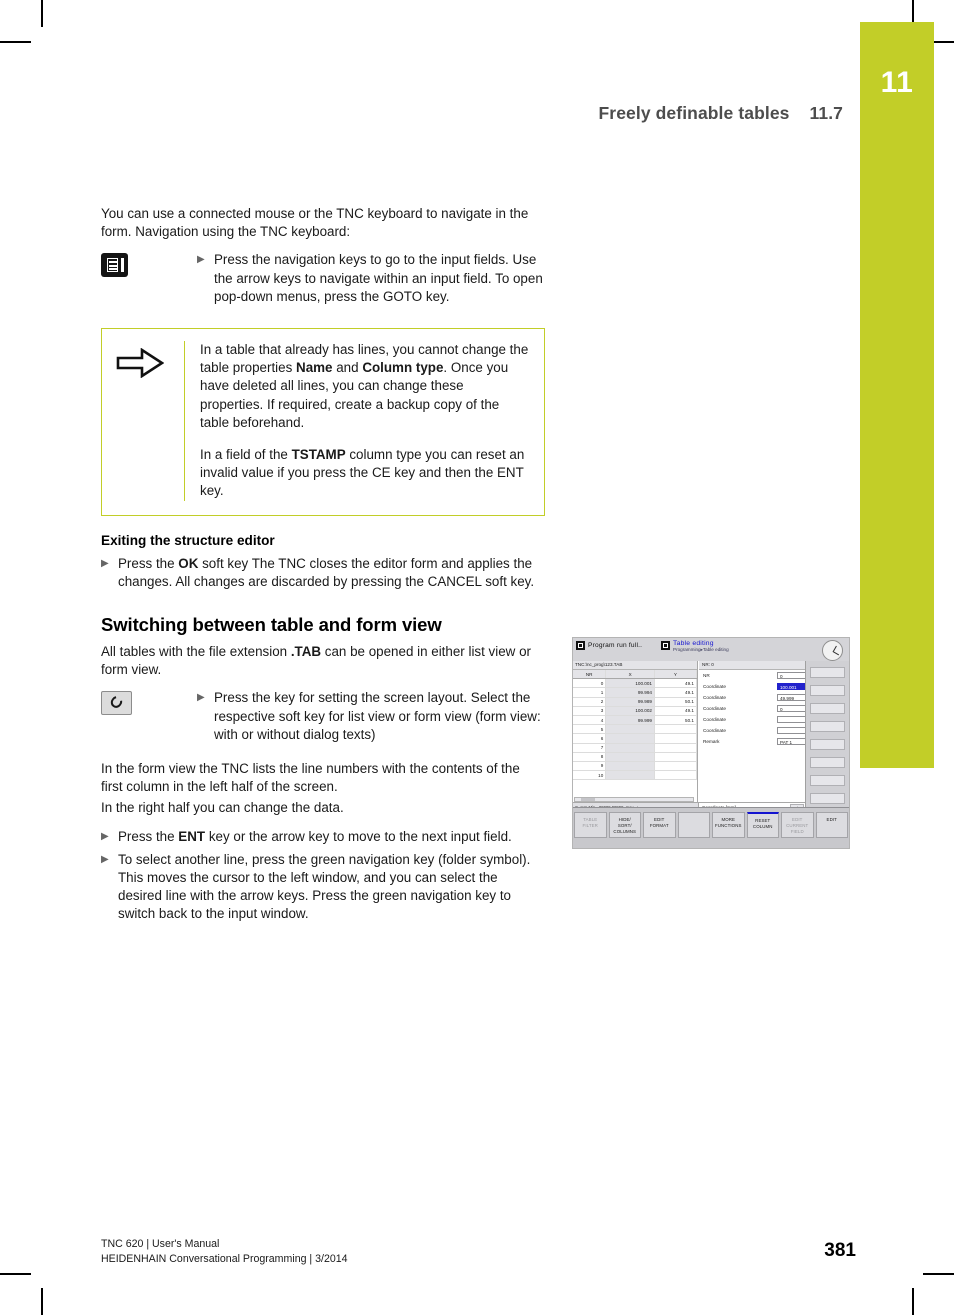  What do you see at coordinates (676, 675) in the screenshot?
I see `tnc-col-y: Y` at bounding box center [676, 675].